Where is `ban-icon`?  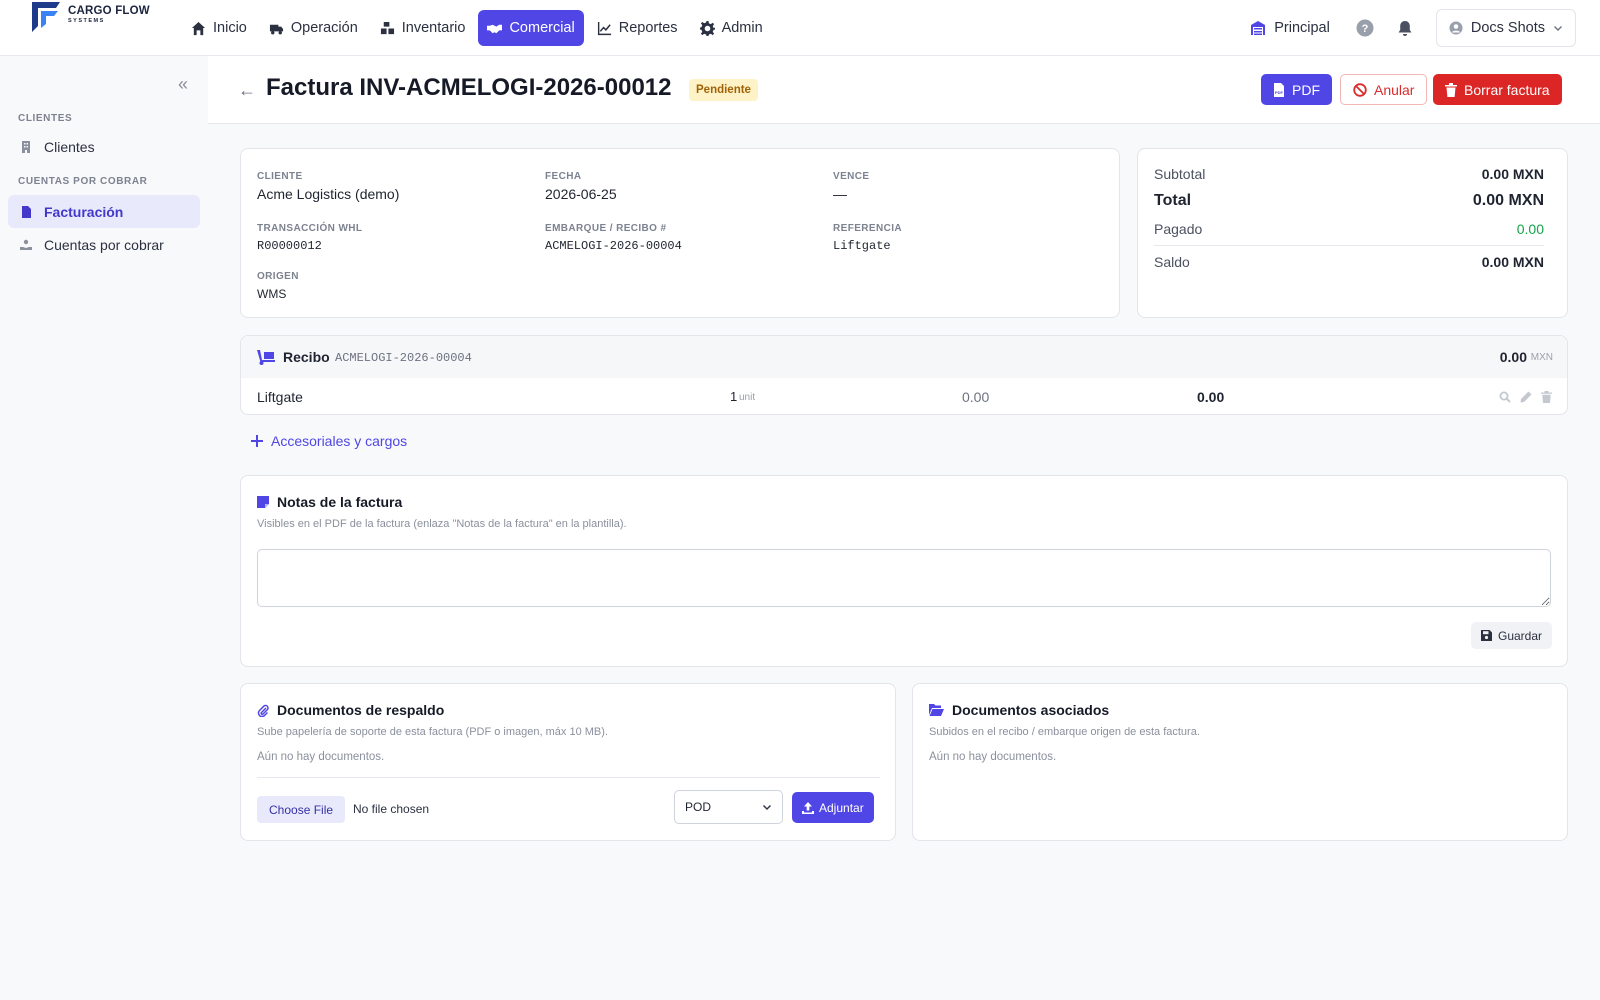
ban-icon is located at coordinates (1360, 89).